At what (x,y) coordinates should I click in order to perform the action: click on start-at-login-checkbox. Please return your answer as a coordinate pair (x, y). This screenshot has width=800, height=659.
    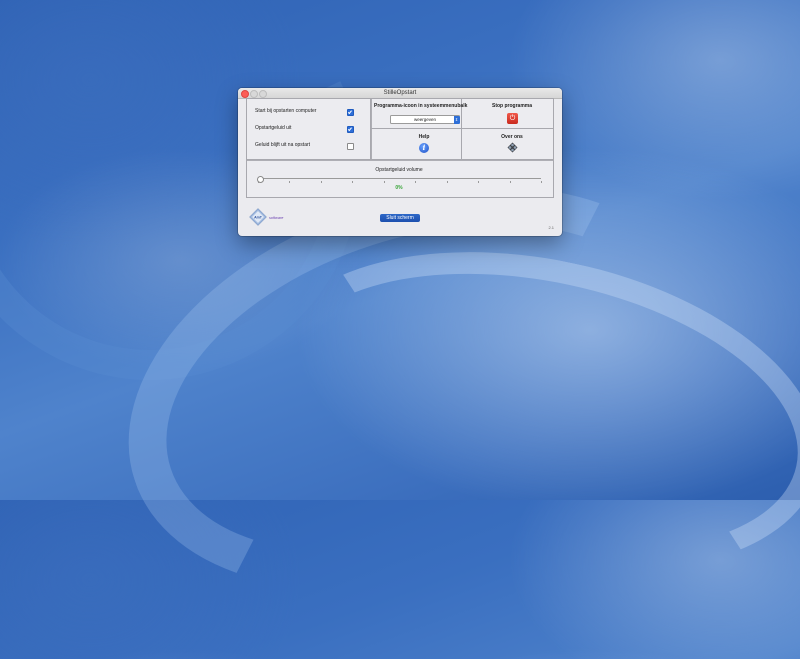
    Looking at the image, I should click on (350, 112).